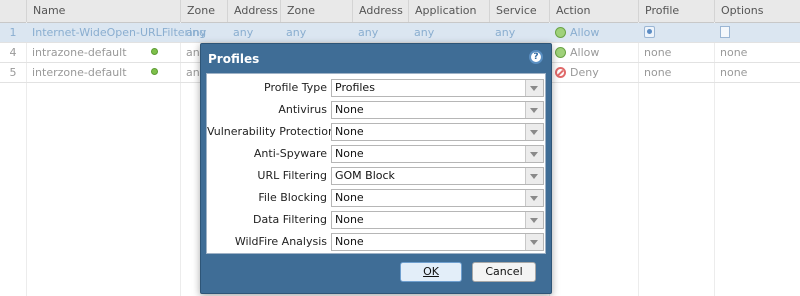  What do you see at coordinates (116, 32) in the screenshot?
I see `rule-name: Internet-WideOpen-URLFiltering` at bounding box center [116, 32].